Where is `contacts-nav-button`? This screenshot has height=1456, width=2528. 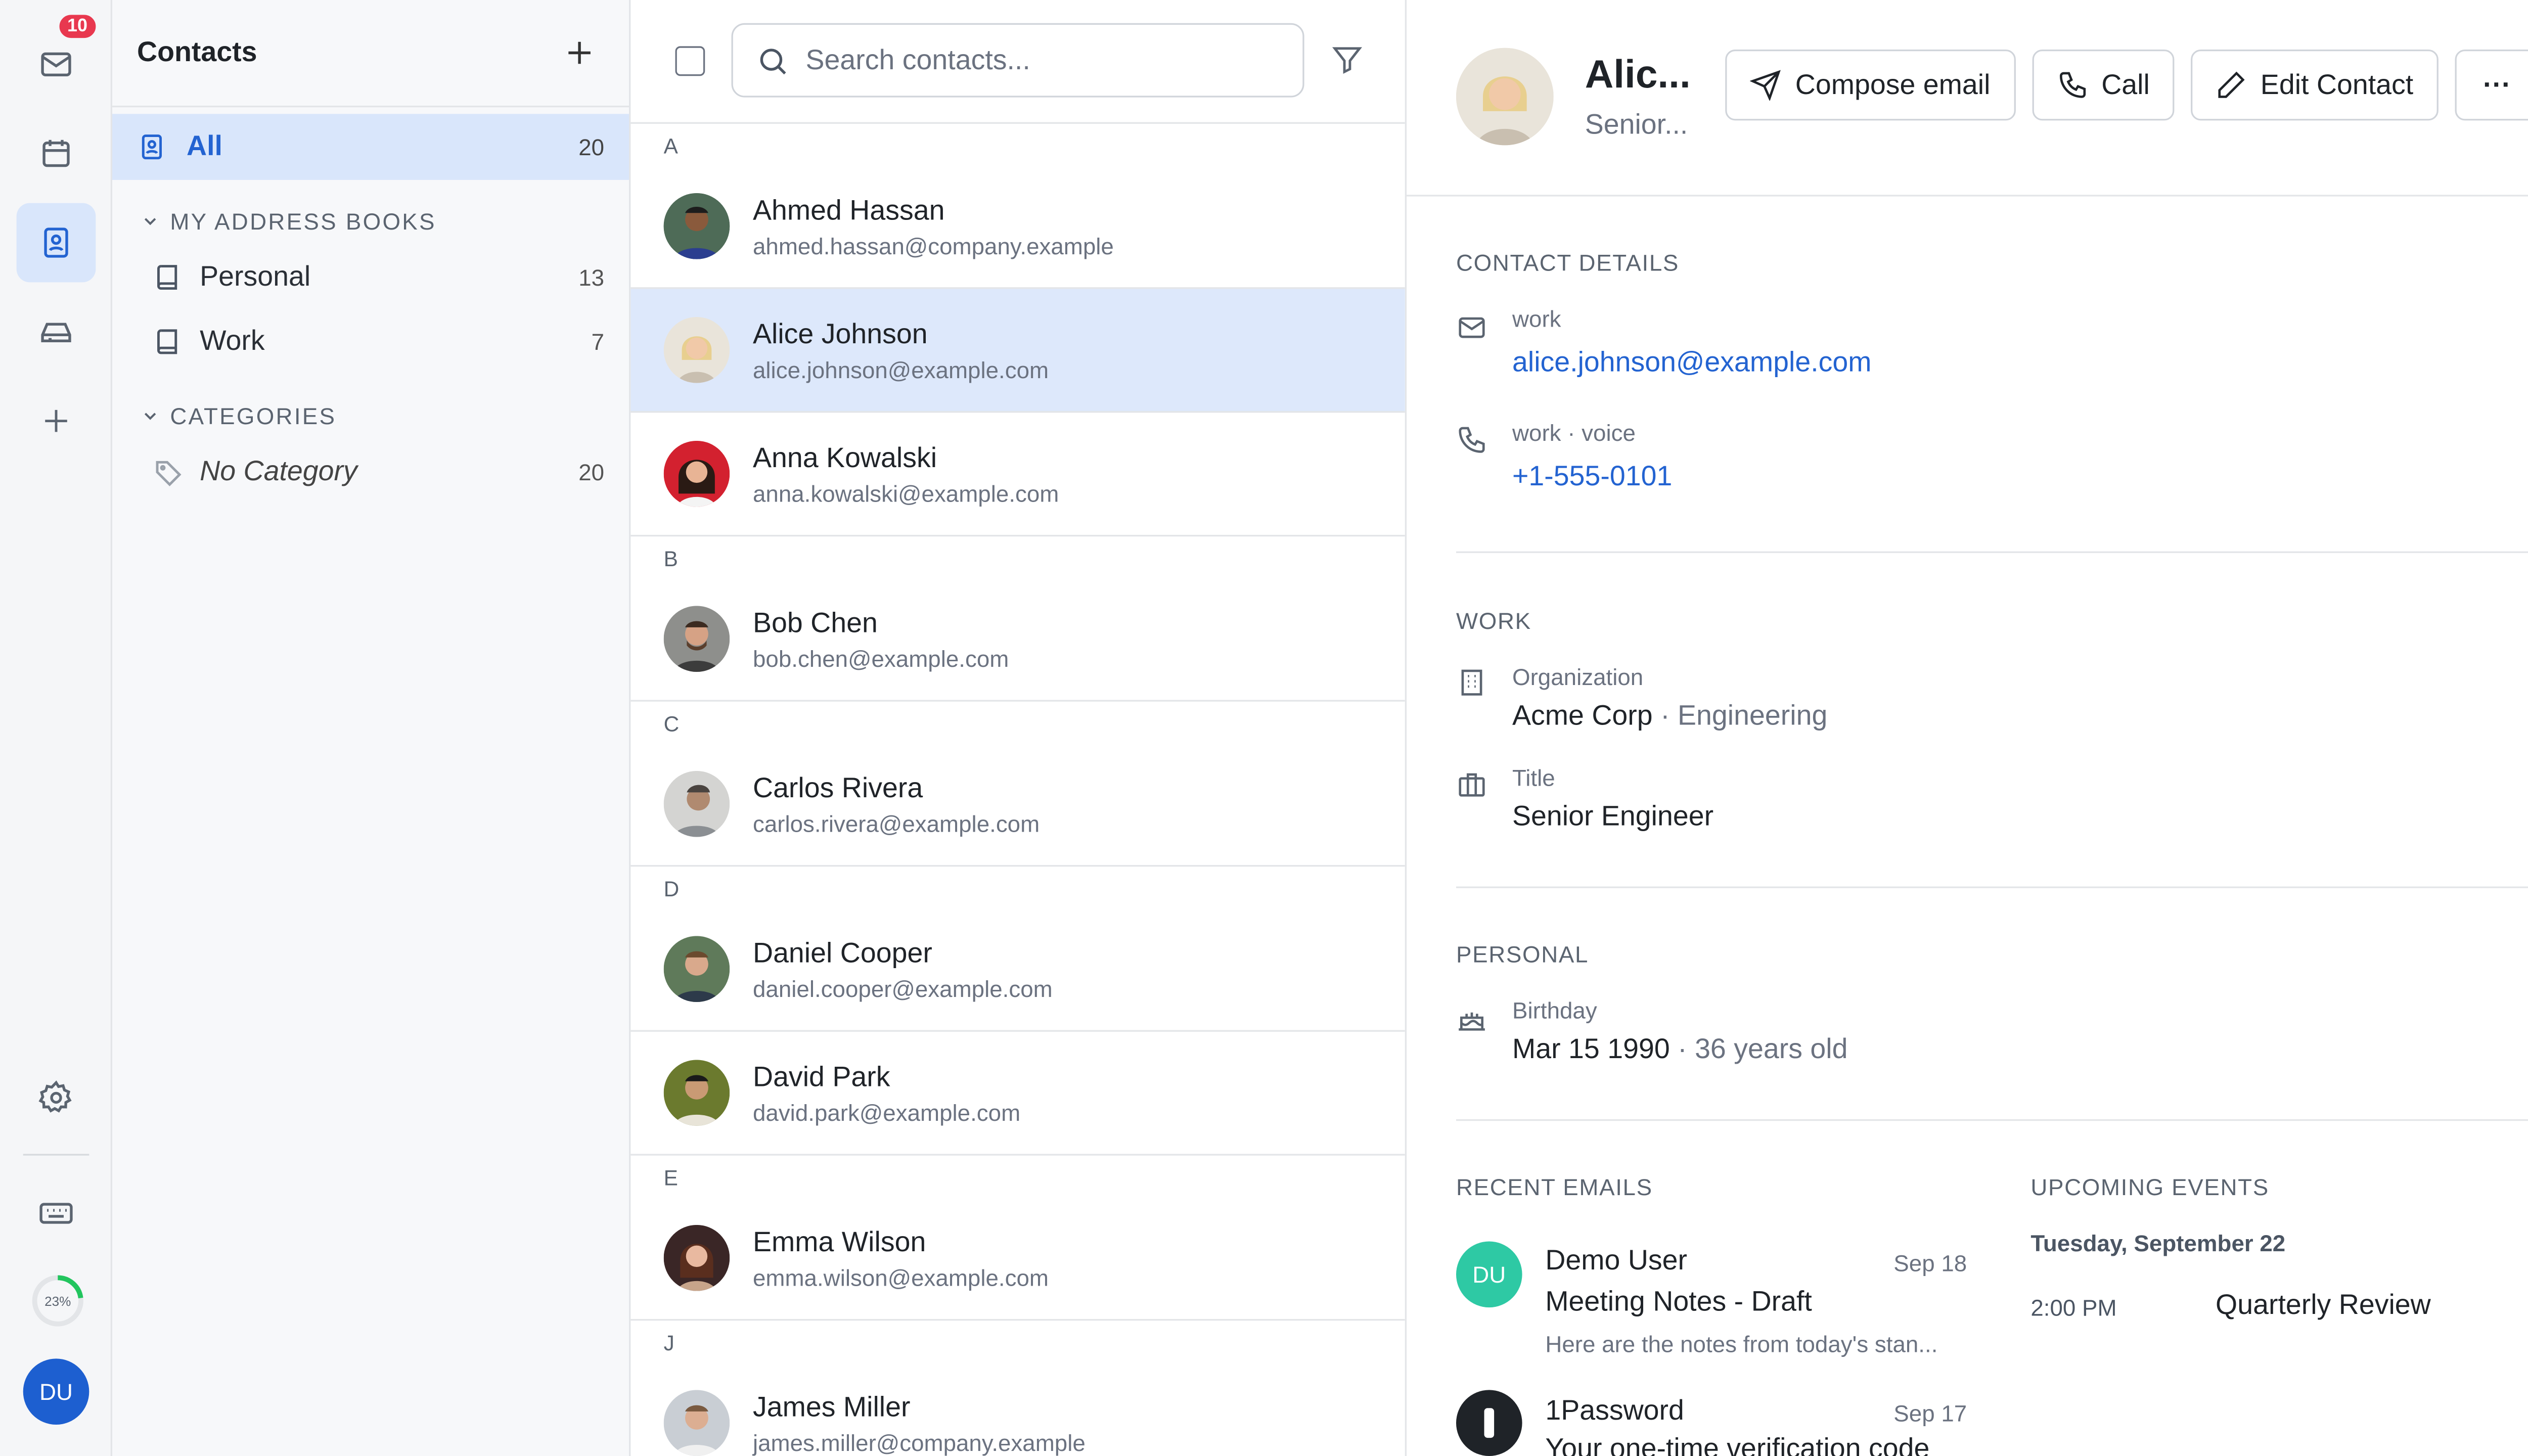
contacts-nav-button is located at coordinates (56, 243).